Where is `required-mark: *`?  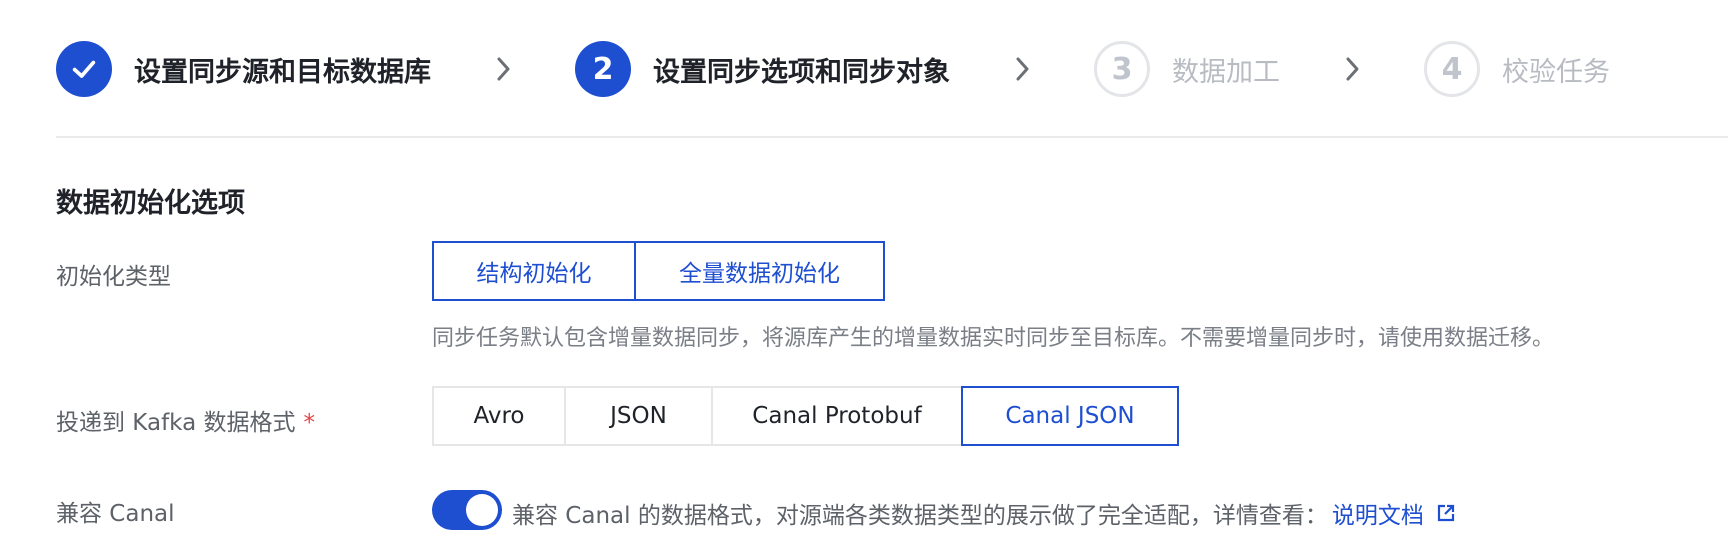 required-mark: * is located at coordinates (309, 423).